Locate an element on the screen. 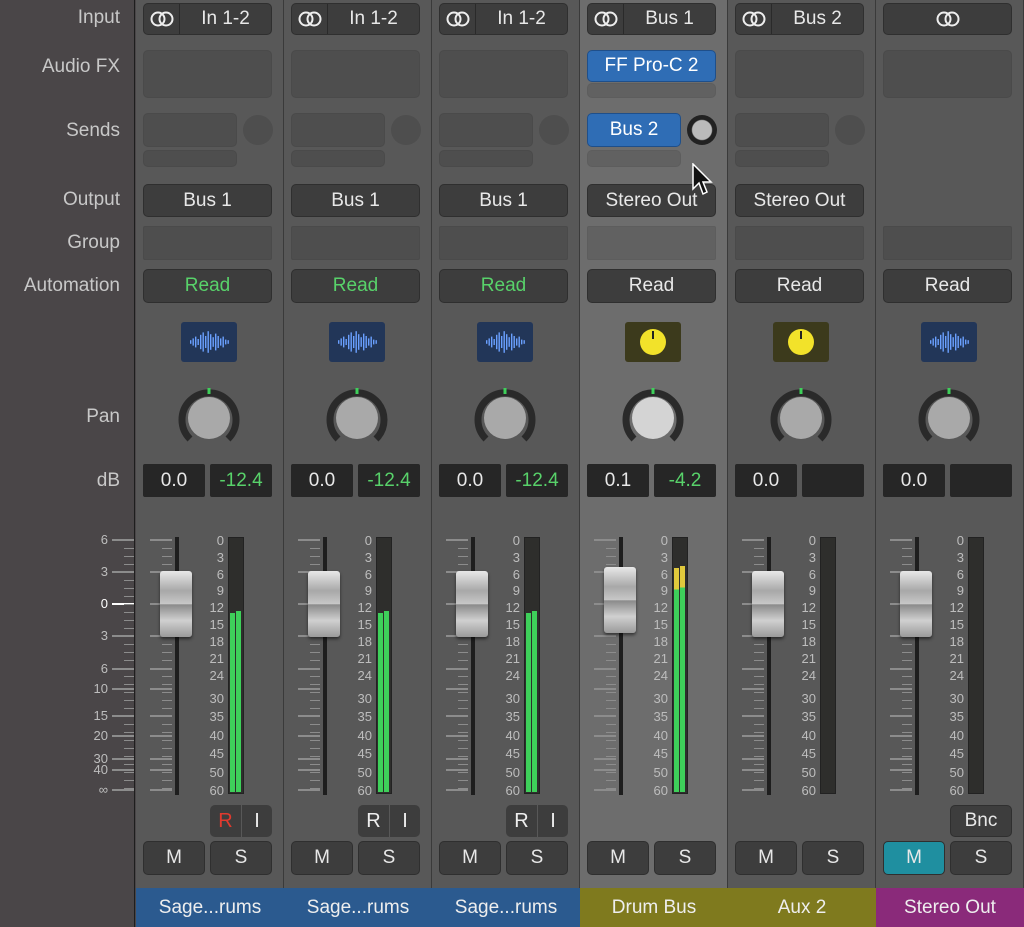 This screenshot has width=1024, height=927. send-slot: Bus 2 is located at coordinates (634, 130).